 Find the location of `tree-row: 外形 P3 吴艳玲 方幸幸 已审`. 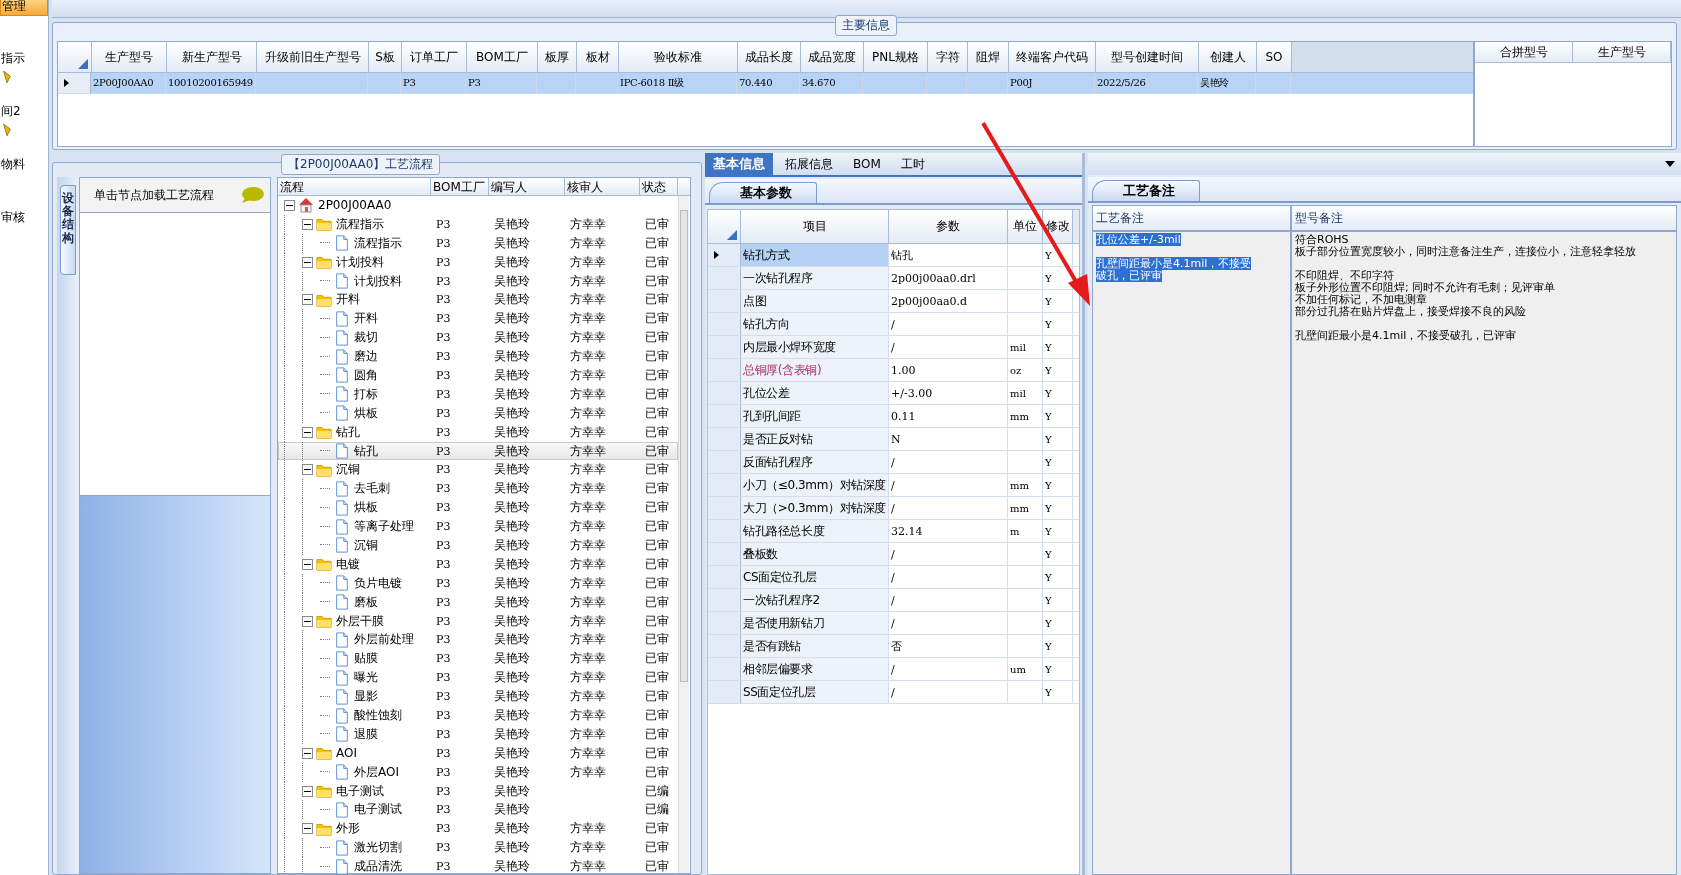

tree-row: 外形 P3 吴艳玲 方幸幸 已审 is located at coordinates (478, 829).